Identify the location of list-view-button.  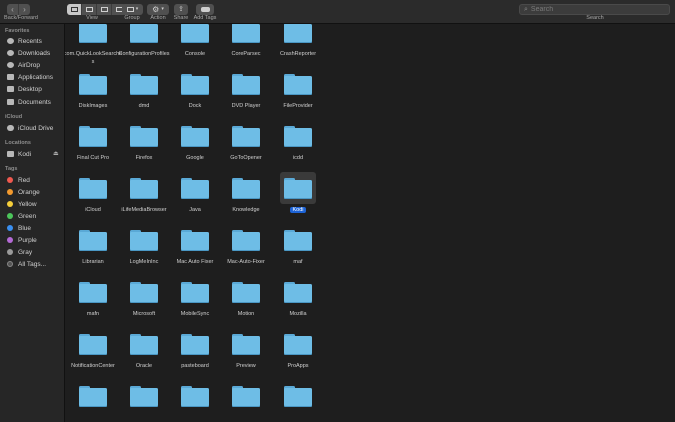
(89, 9).